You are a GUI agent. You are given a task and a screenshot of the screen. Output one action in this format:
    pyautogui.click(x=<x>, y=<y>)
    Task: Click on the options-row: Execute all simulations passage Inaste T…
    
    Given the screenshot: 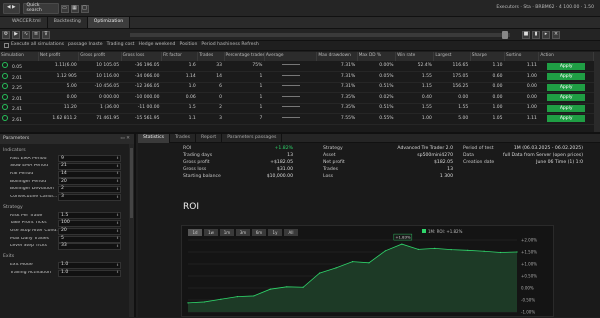 What is the action you would take?
    pyautogui.click(x=300, y=46)
    